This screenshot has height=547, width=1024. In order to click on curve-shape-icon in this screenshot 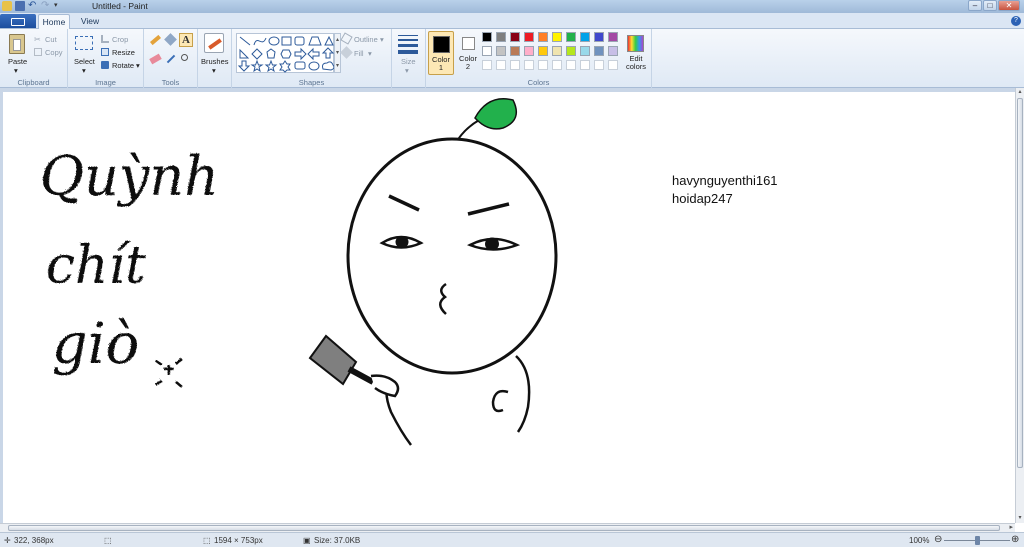, I will do `click(260, 41)`.